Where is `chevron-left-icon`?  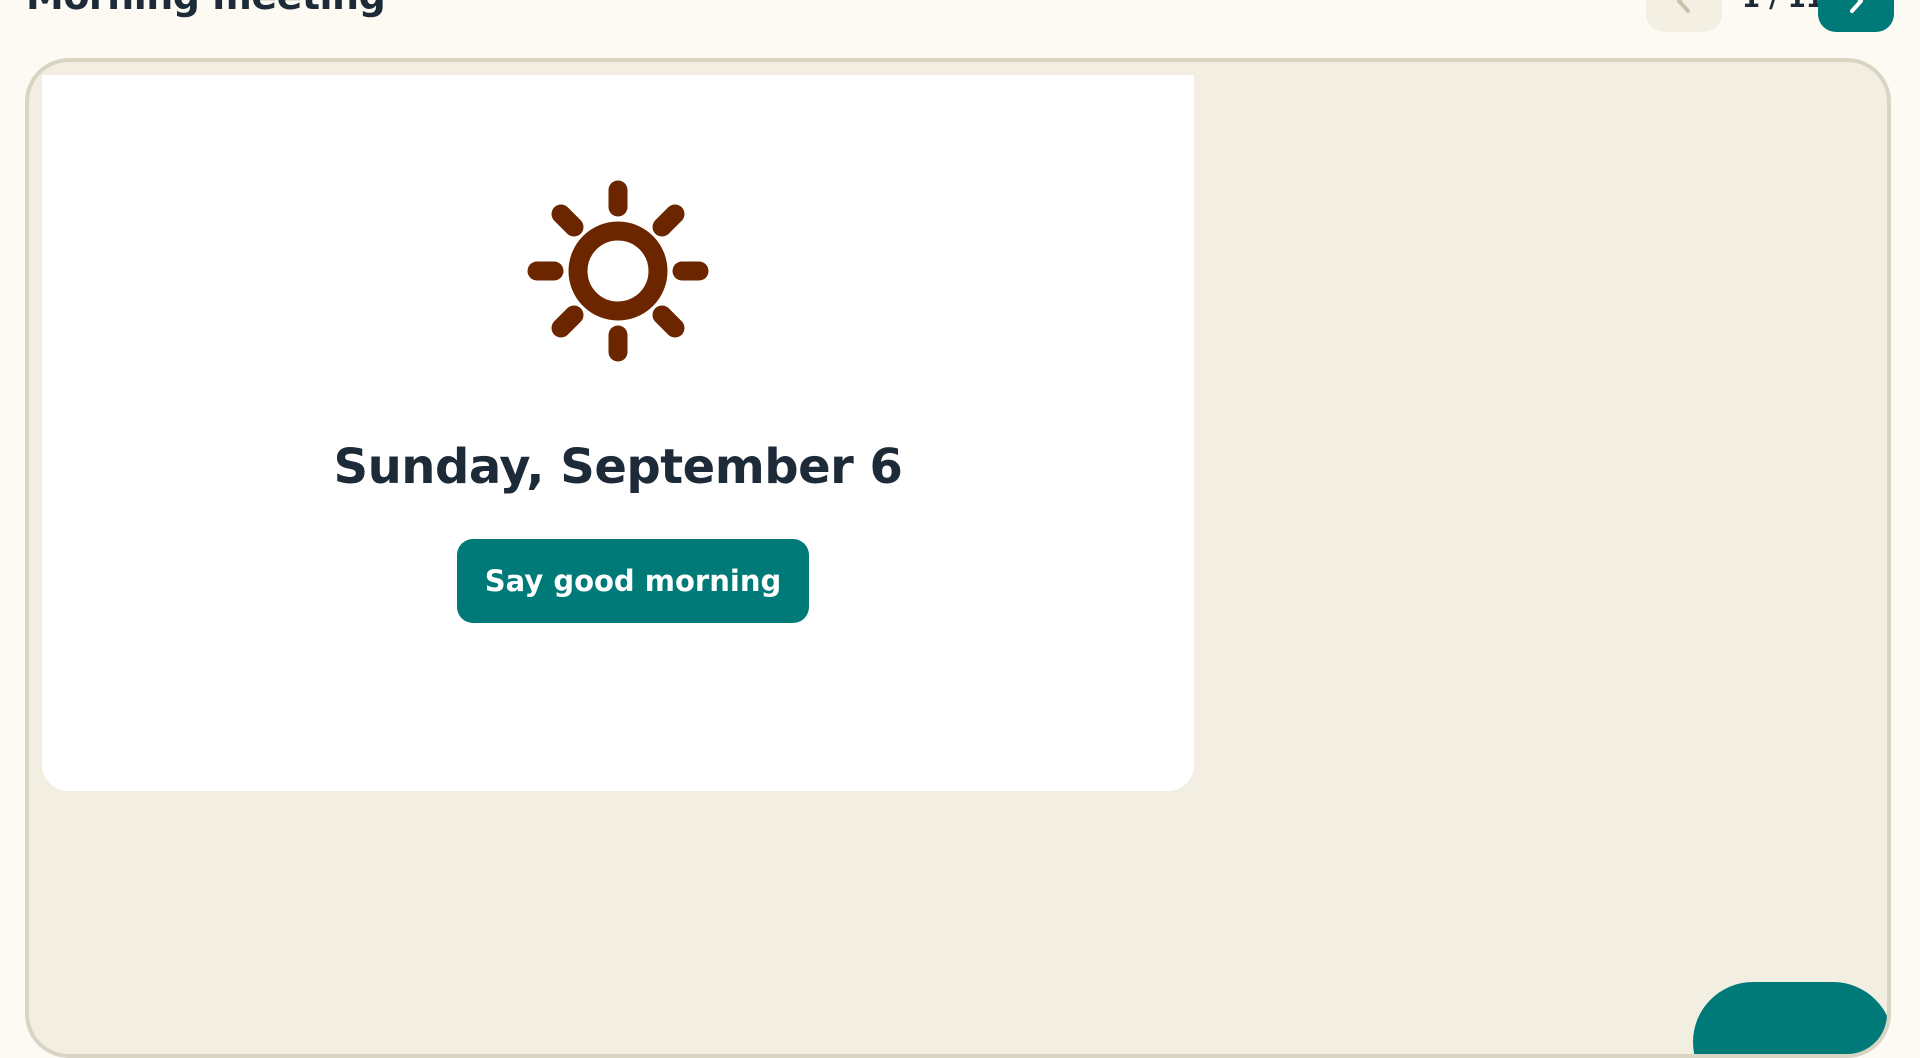 chevron-left-icon is located at coordinates (1683, 6).